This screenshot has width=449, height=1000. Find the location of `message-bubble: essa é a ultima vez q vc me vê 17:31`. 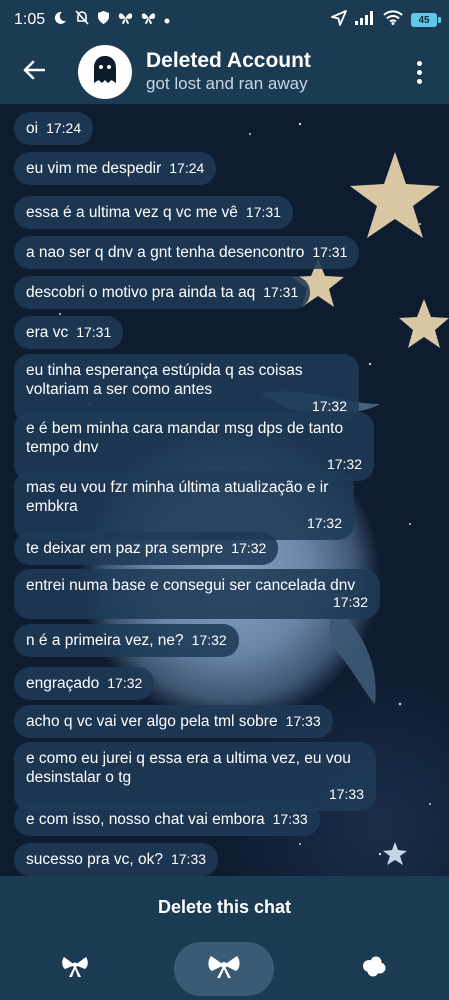

message-bubble: essa é a ultima vez q vc me vê 17:31 is located at coordinates (153, 212).